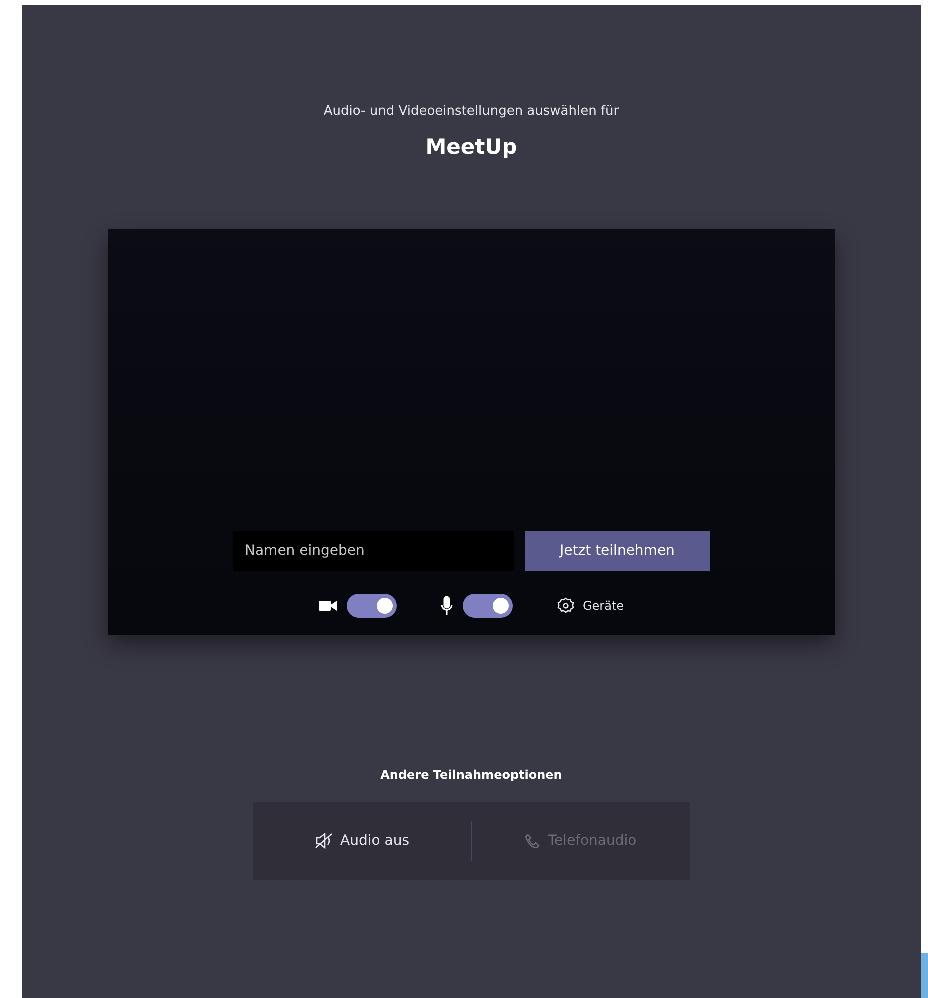 The width and height of the screenshot is (928, 998). Describe the element at coordinates (472, 111) in the screenshot. I see `subtitle: Audio- und Videoeinstellungen auswählen für` at that location.